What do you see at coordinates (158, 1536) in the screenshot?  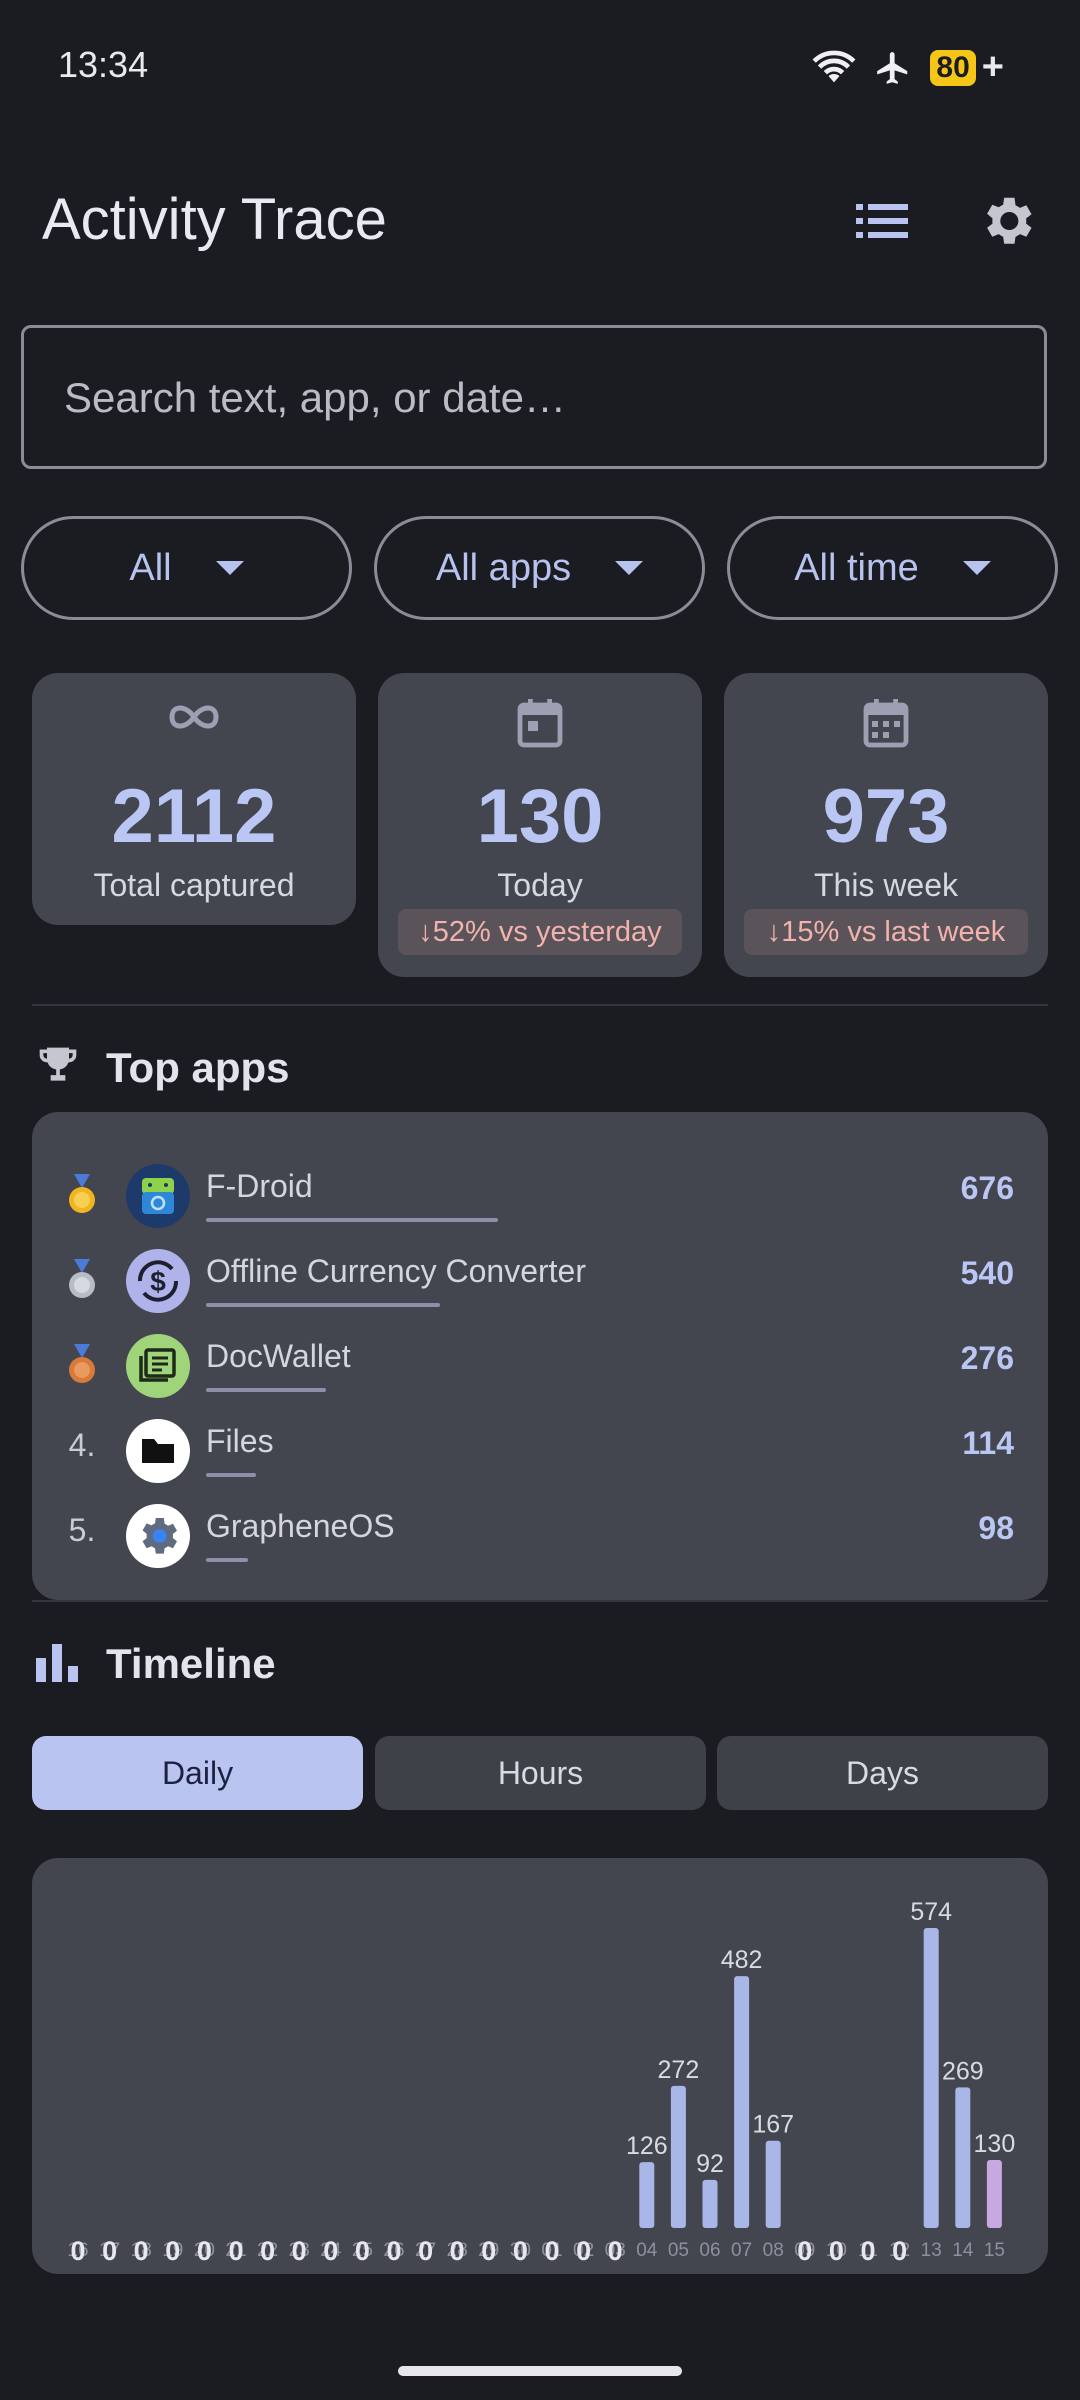 I see `grapheneos-gear-icon` at bounding box center [158, 1536].